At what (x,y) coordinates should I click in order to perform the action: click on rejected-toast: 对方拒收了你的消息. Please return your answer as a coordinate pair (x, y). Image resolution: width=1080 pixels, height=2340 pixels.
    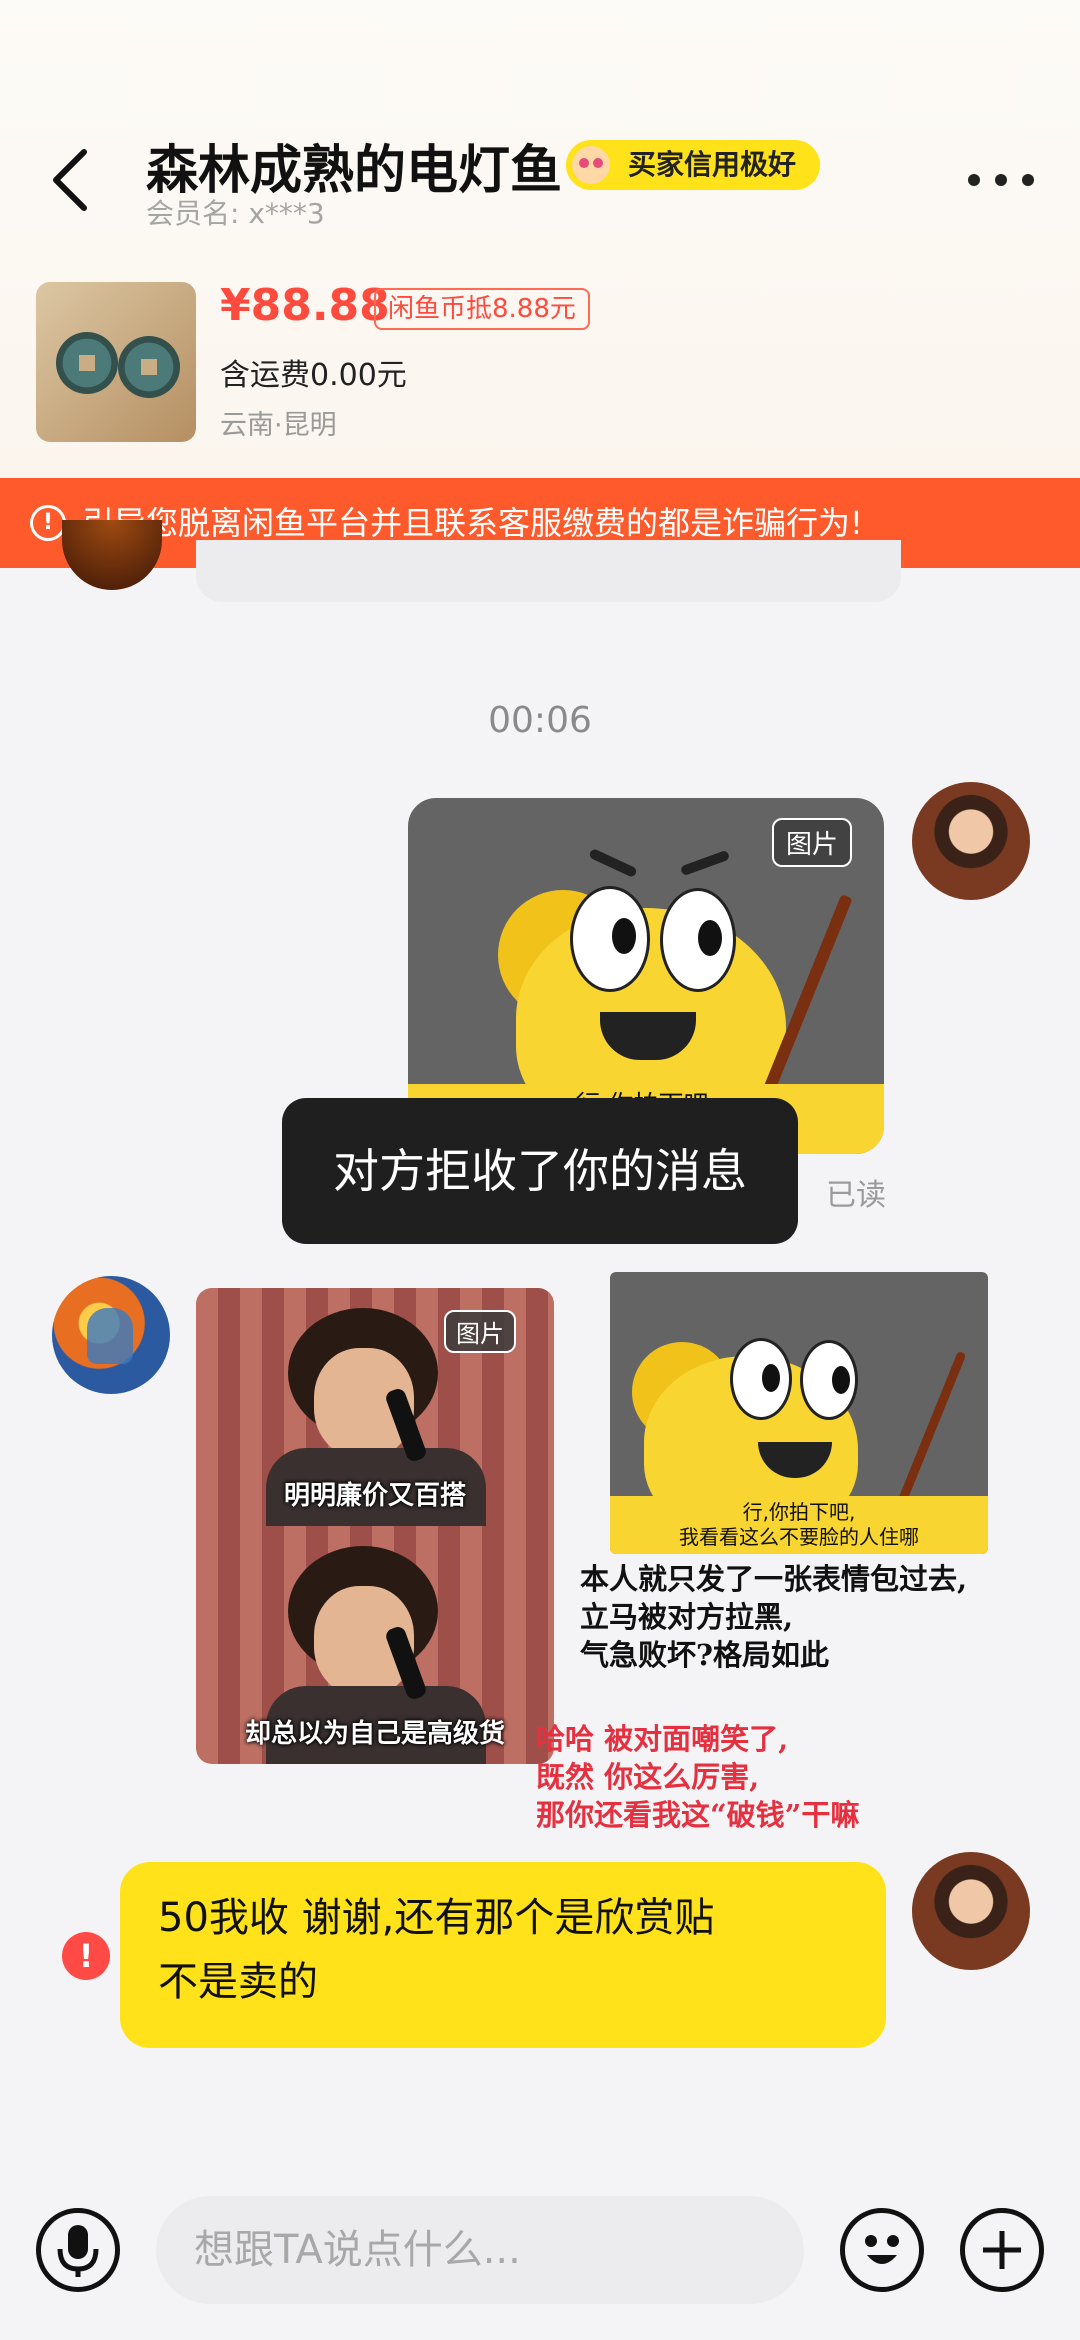
    Looking at the image, I should click on (540, 1171).